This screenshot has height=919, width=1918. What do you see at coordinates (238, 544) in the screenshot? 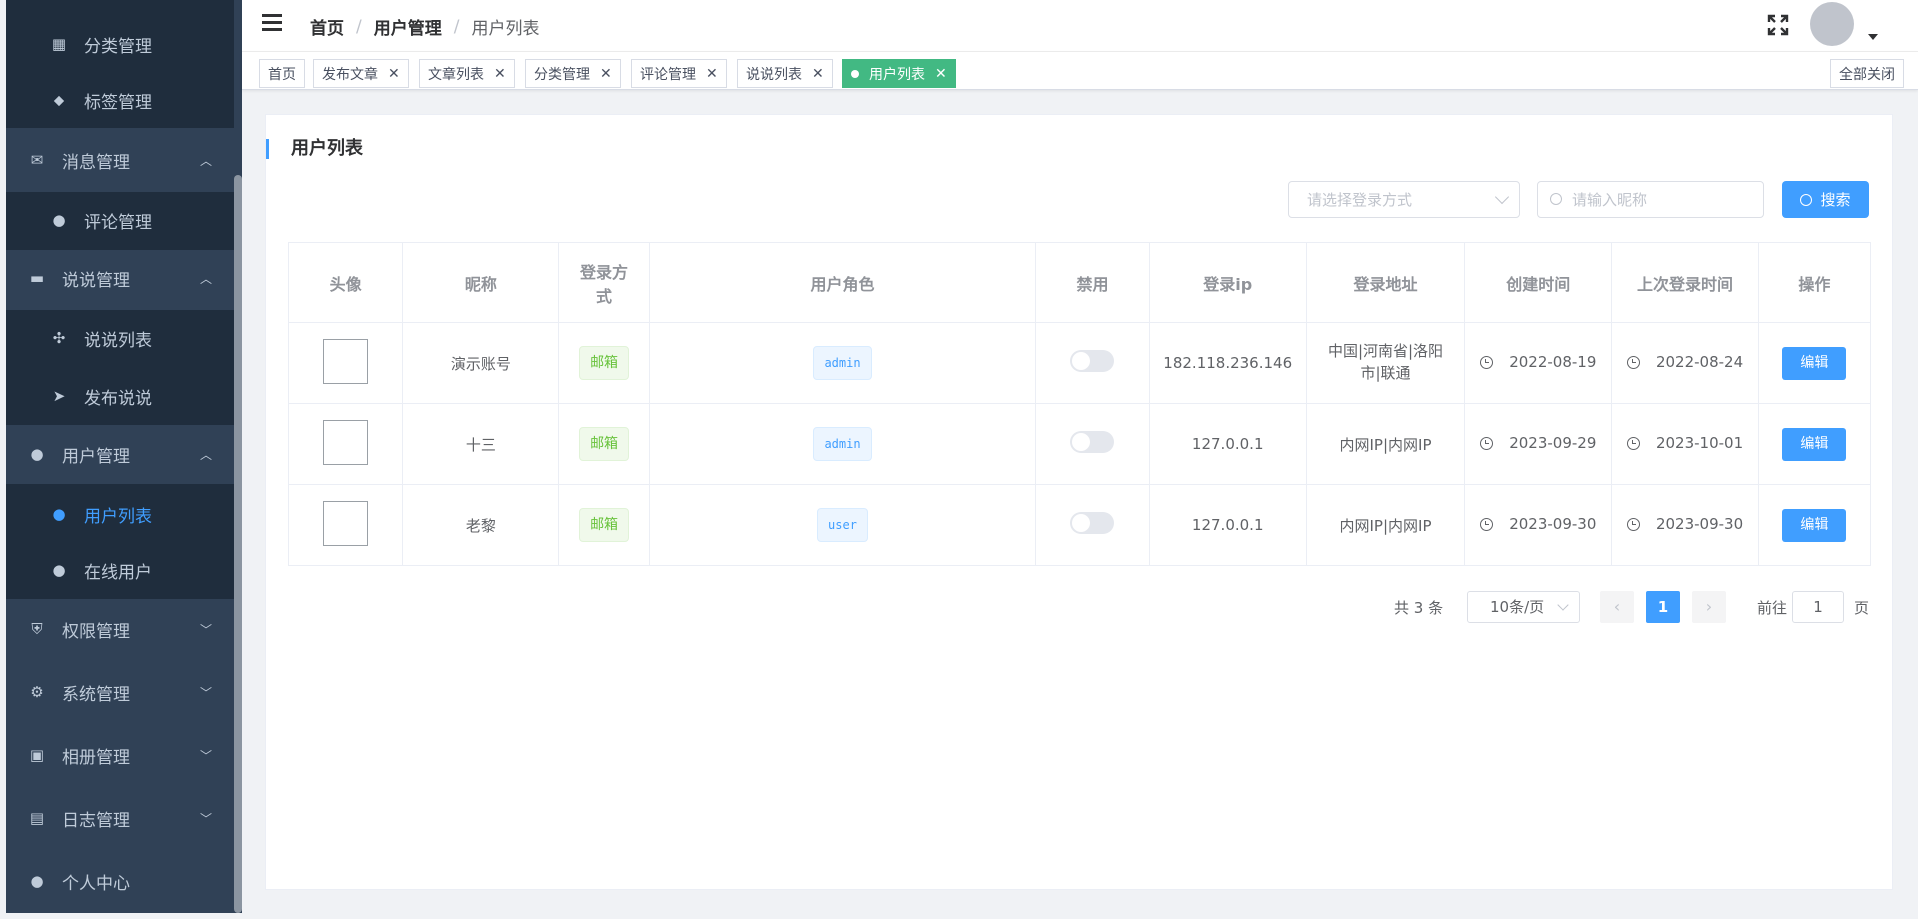
I see `sidebar-scrollbar` at bounding box center [238, 544].